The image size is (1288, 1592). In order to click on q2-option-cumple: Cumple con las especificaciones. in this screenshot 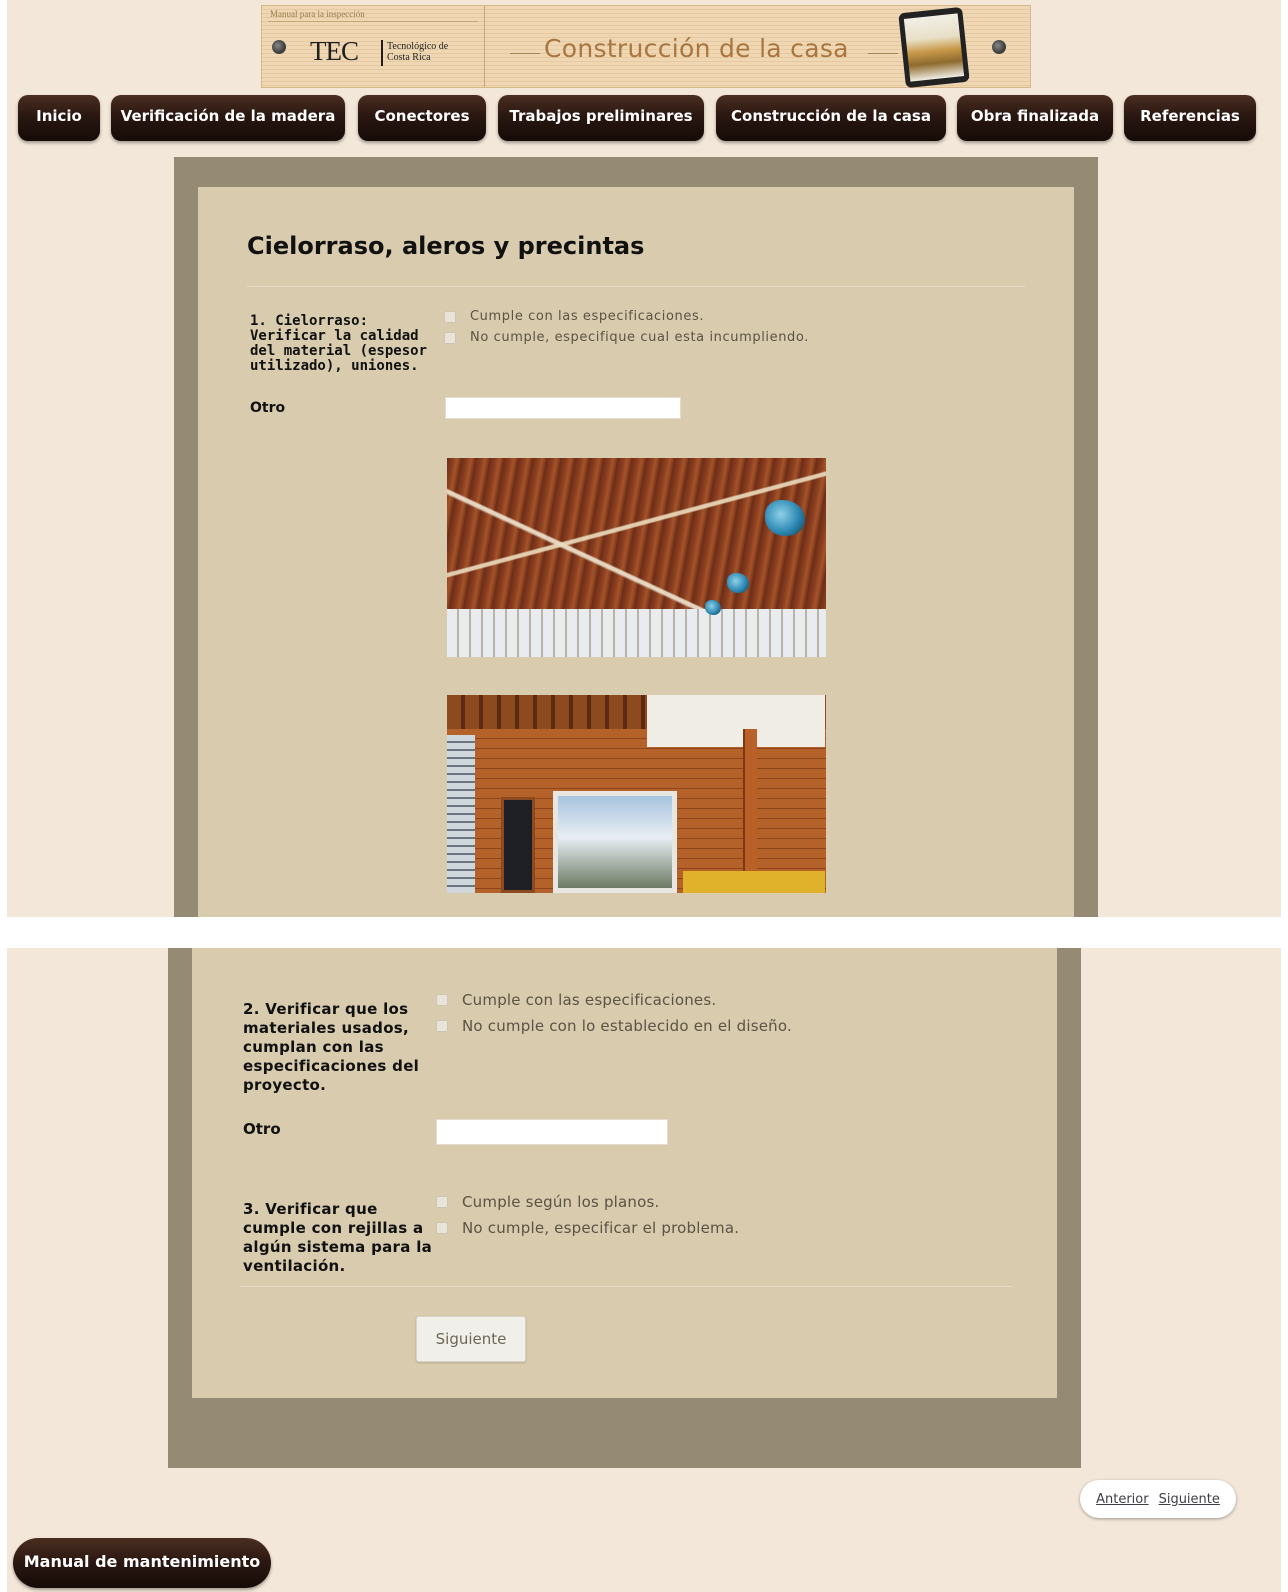, I will do `click(576, 1000)`.